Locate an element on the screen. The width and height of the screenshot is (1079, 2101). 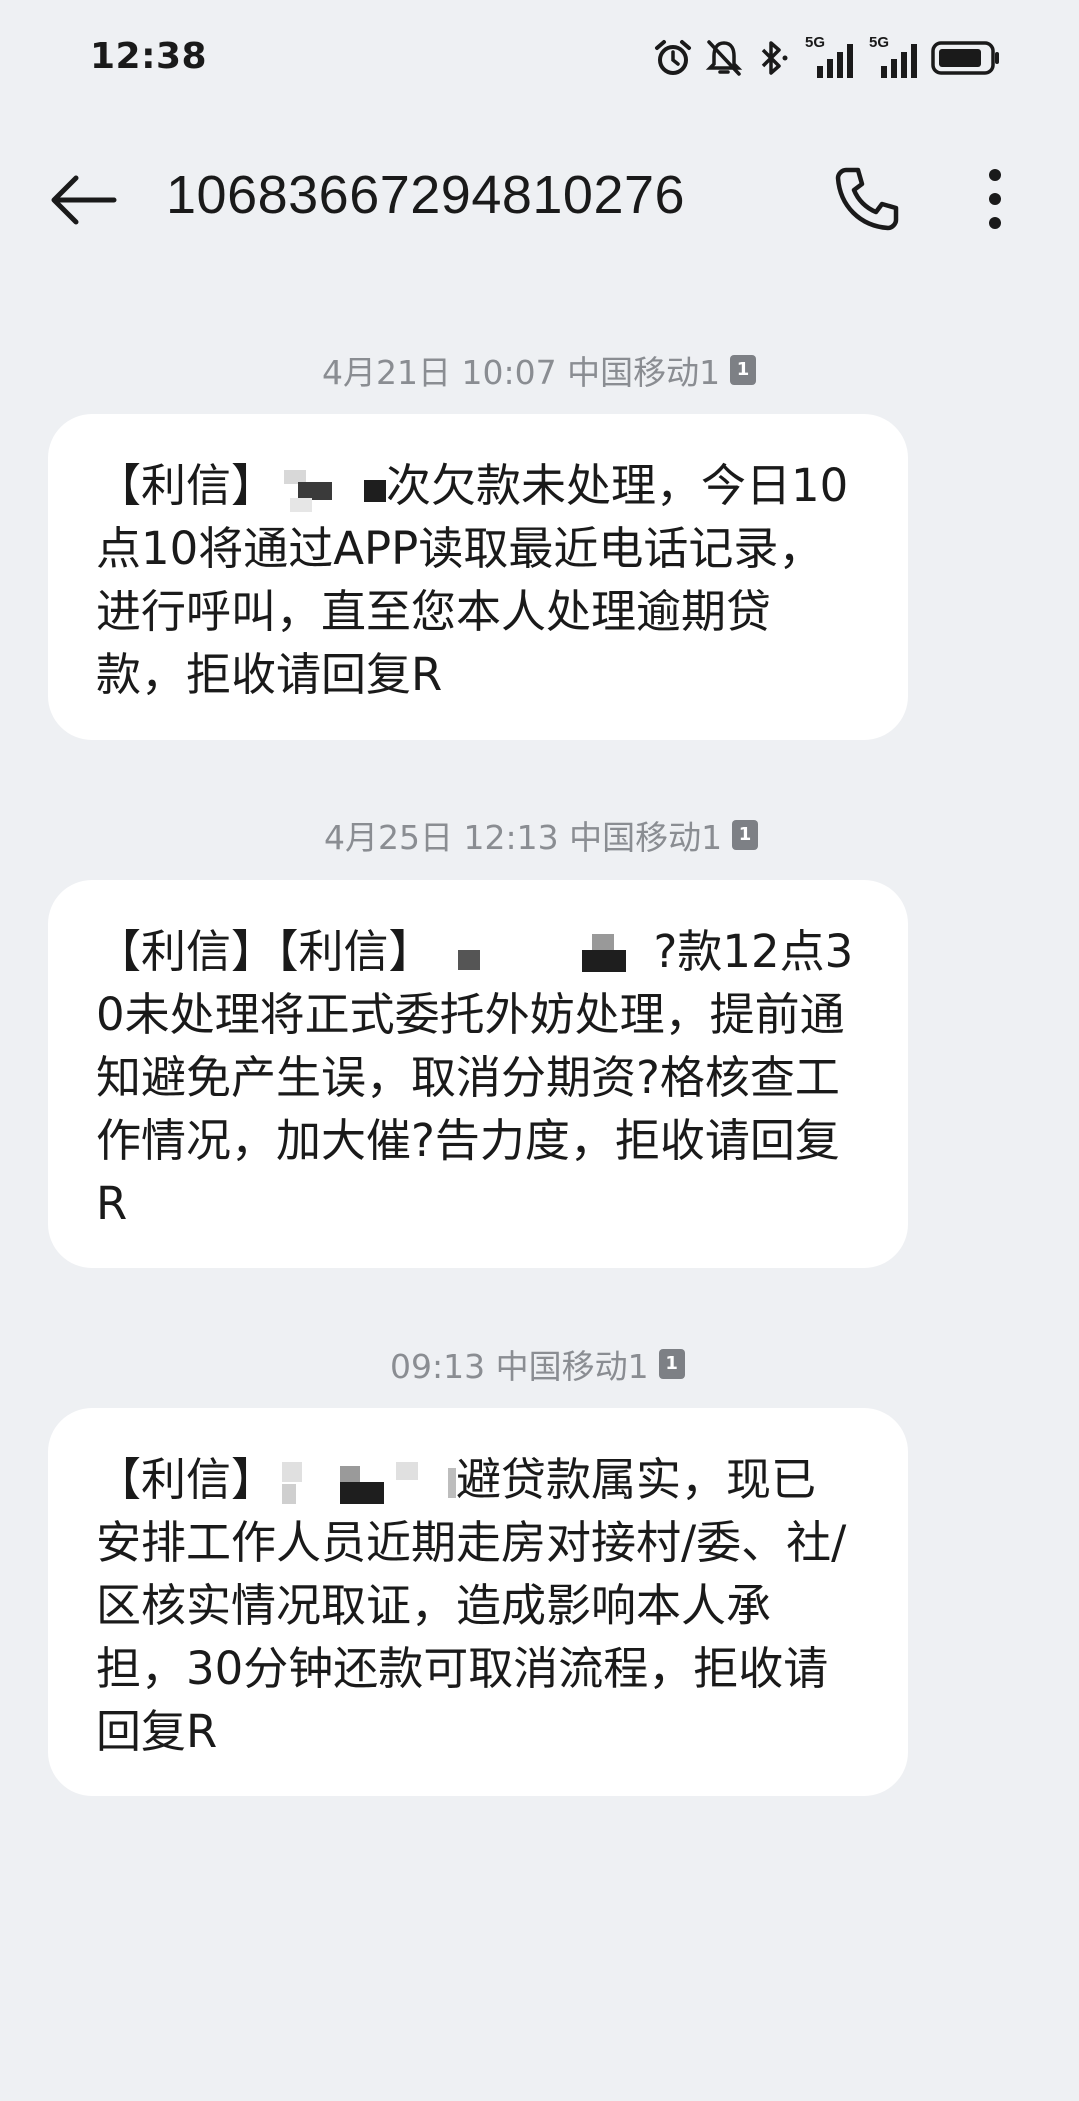
more-options-button is located at coordinates (995, 199).